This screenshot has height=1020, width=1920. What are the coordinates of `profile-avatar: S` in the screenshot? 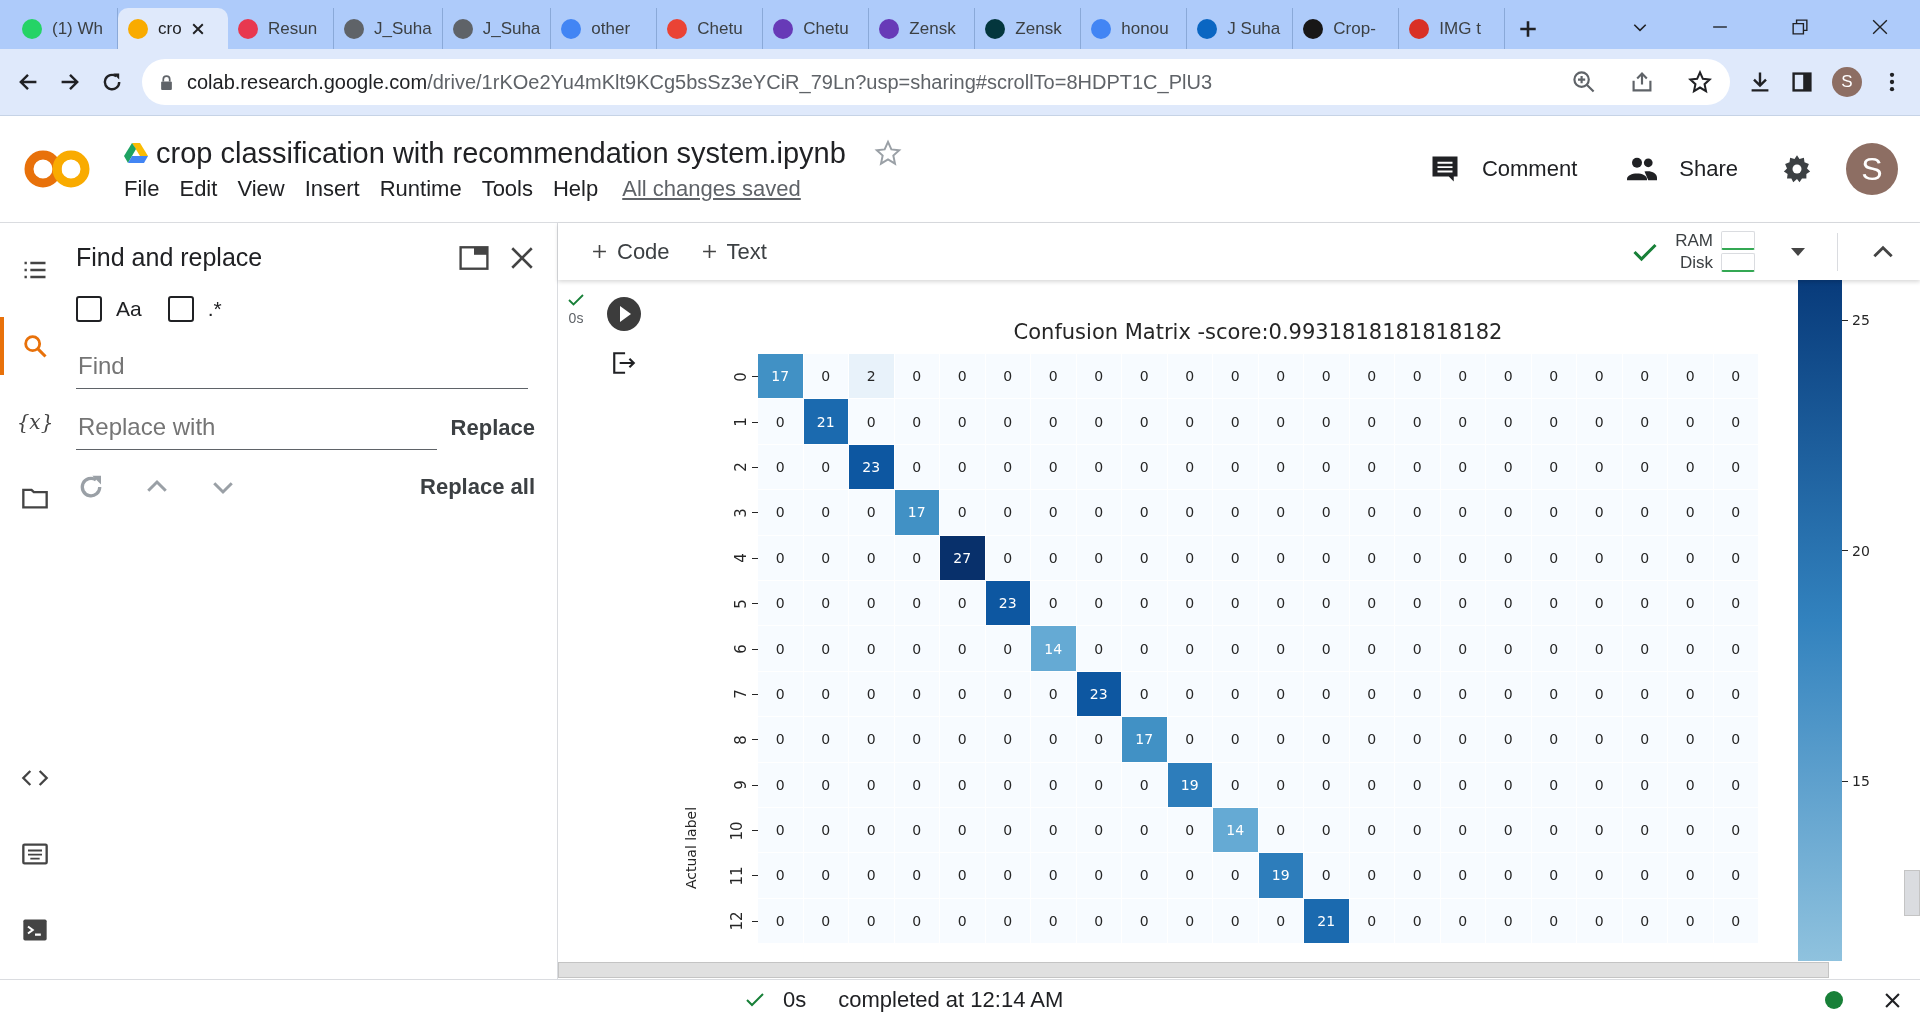 It's located at (1847, 82).